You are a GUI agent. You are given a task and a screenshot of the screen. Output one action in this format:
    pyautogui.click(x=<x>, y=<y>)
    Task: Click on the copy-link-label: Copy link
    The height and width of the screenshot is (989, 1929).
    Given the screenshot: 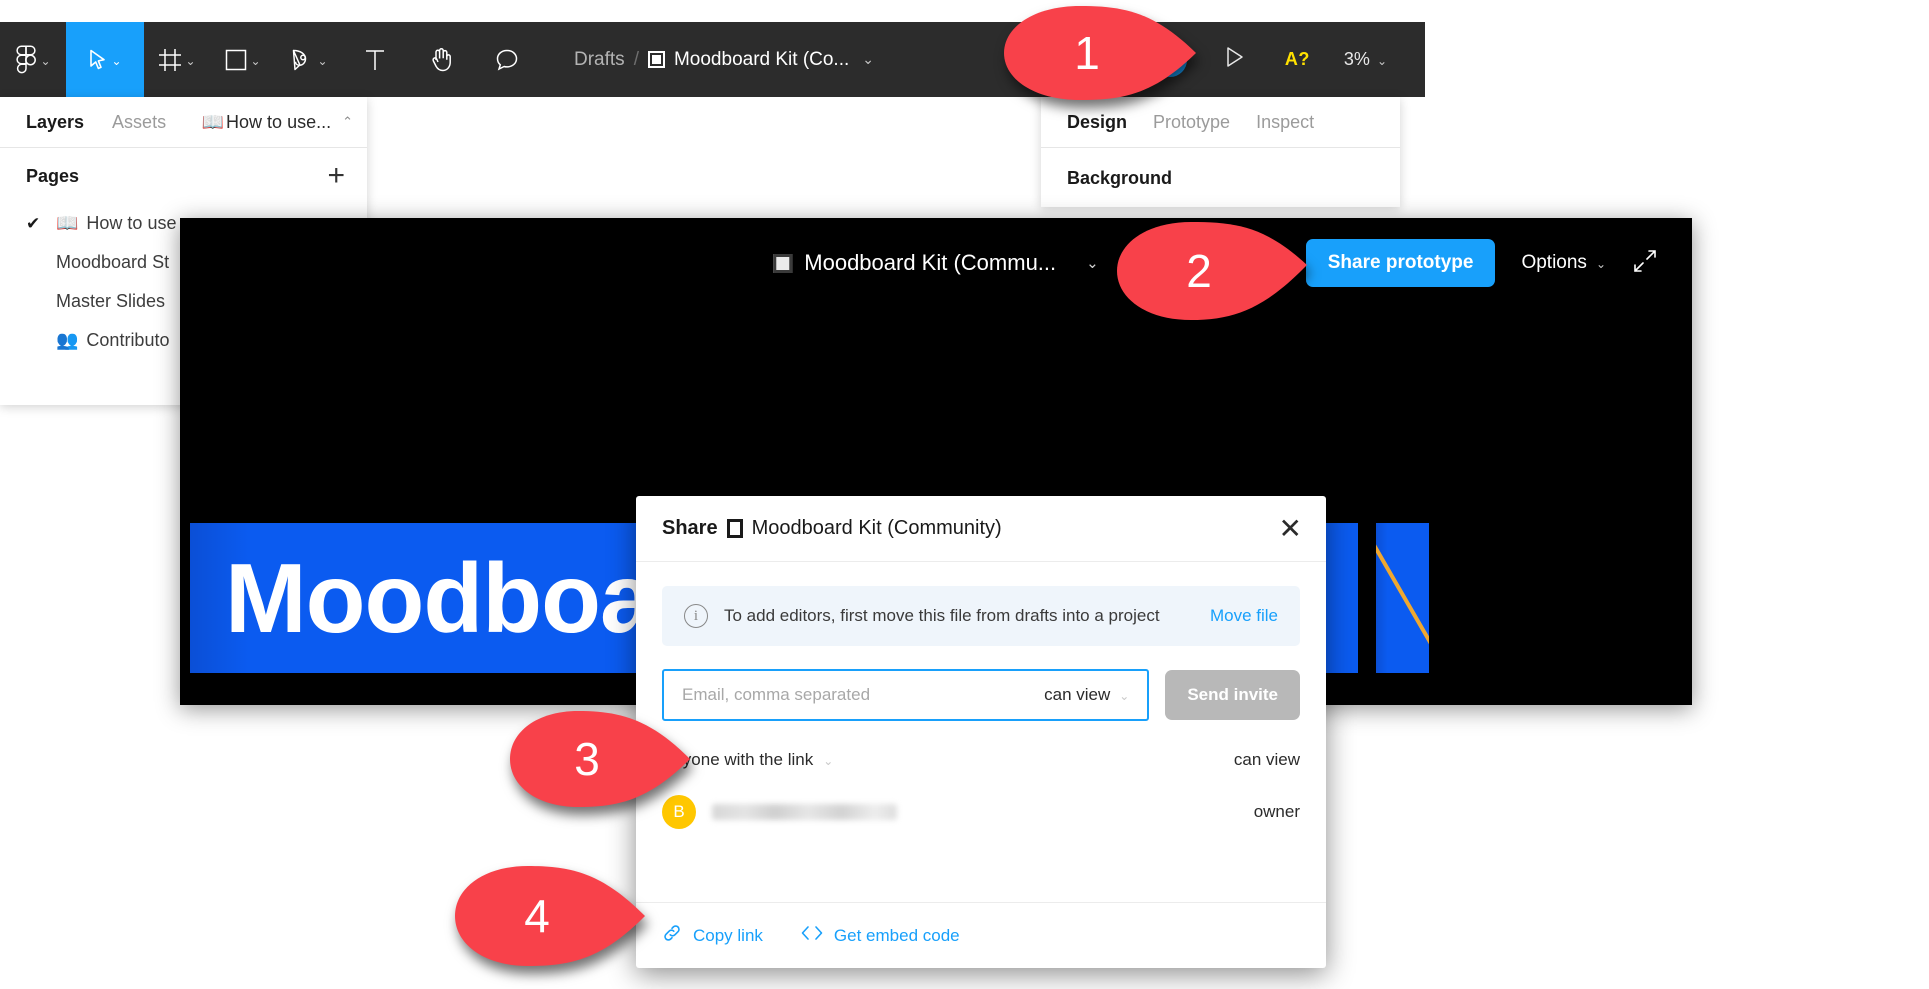 What is the action you would take?
    pyautogui.click(x=728, y=935)
    